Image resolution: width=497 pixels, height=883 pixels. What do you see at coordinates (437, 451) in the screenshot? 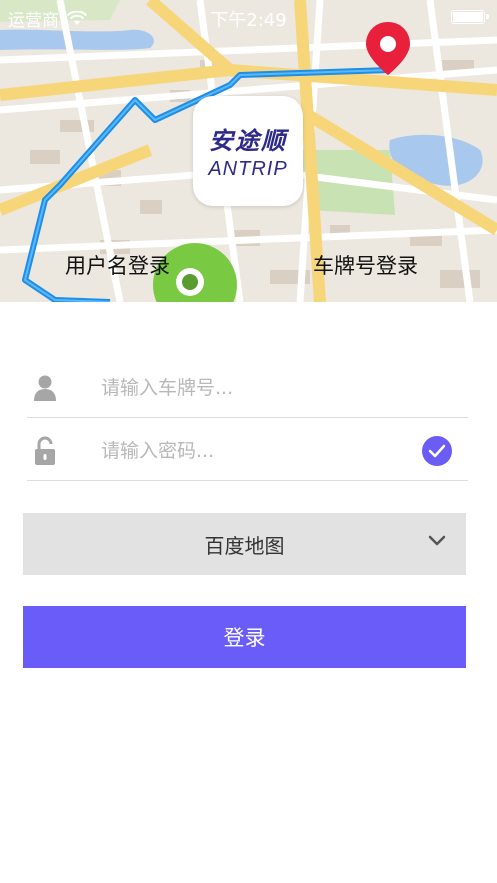
I see `remember-checkbox-icon` at bounding box center [437, 451].